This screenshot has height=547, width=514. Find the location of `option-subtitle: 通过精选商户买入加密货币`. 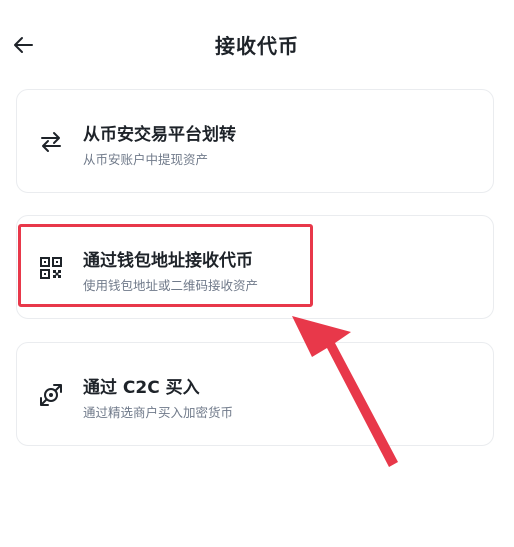

option-subtitle: 通过精选商户买入加密货币 is located at coordinates (158, 412).